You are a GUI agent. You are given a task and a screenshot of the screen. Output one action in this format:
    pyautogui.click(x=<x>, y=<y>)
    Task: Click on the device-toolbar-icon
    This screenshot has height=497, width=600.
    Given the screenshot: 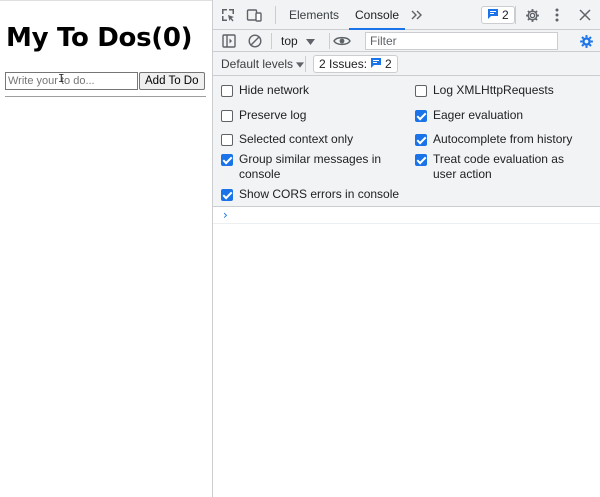 What is the action you would take?
    pyautogui.click(x=254, y=15)
    